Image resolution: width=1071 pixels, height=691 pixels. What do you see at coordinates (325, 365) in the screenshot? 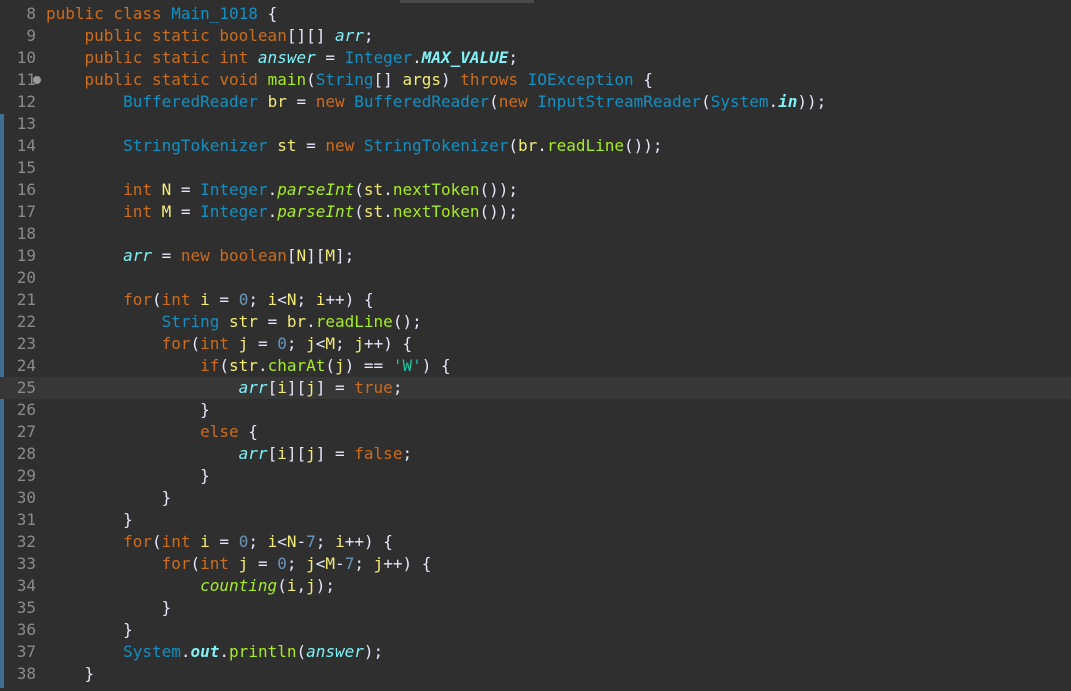
I see `code-text: if(str.charAt(j) == 'W') {` at bounding box center [325, 365].